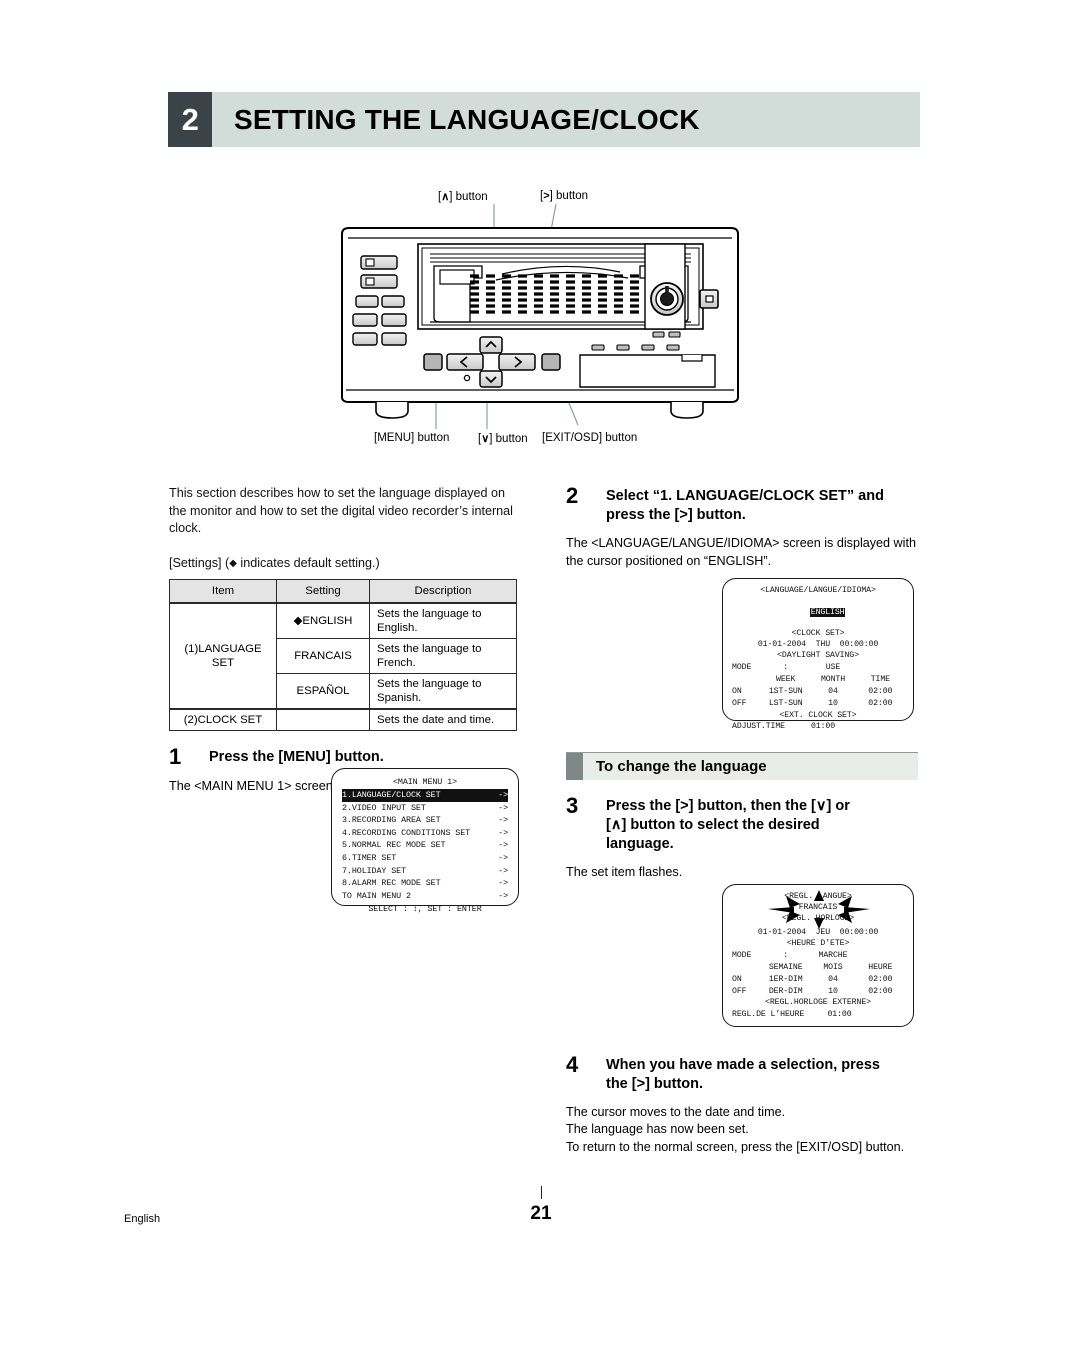 The width and height of the screenshot is (1080, 1348). I want to click on down-arrow-icon: ∨, so click(821, 806).